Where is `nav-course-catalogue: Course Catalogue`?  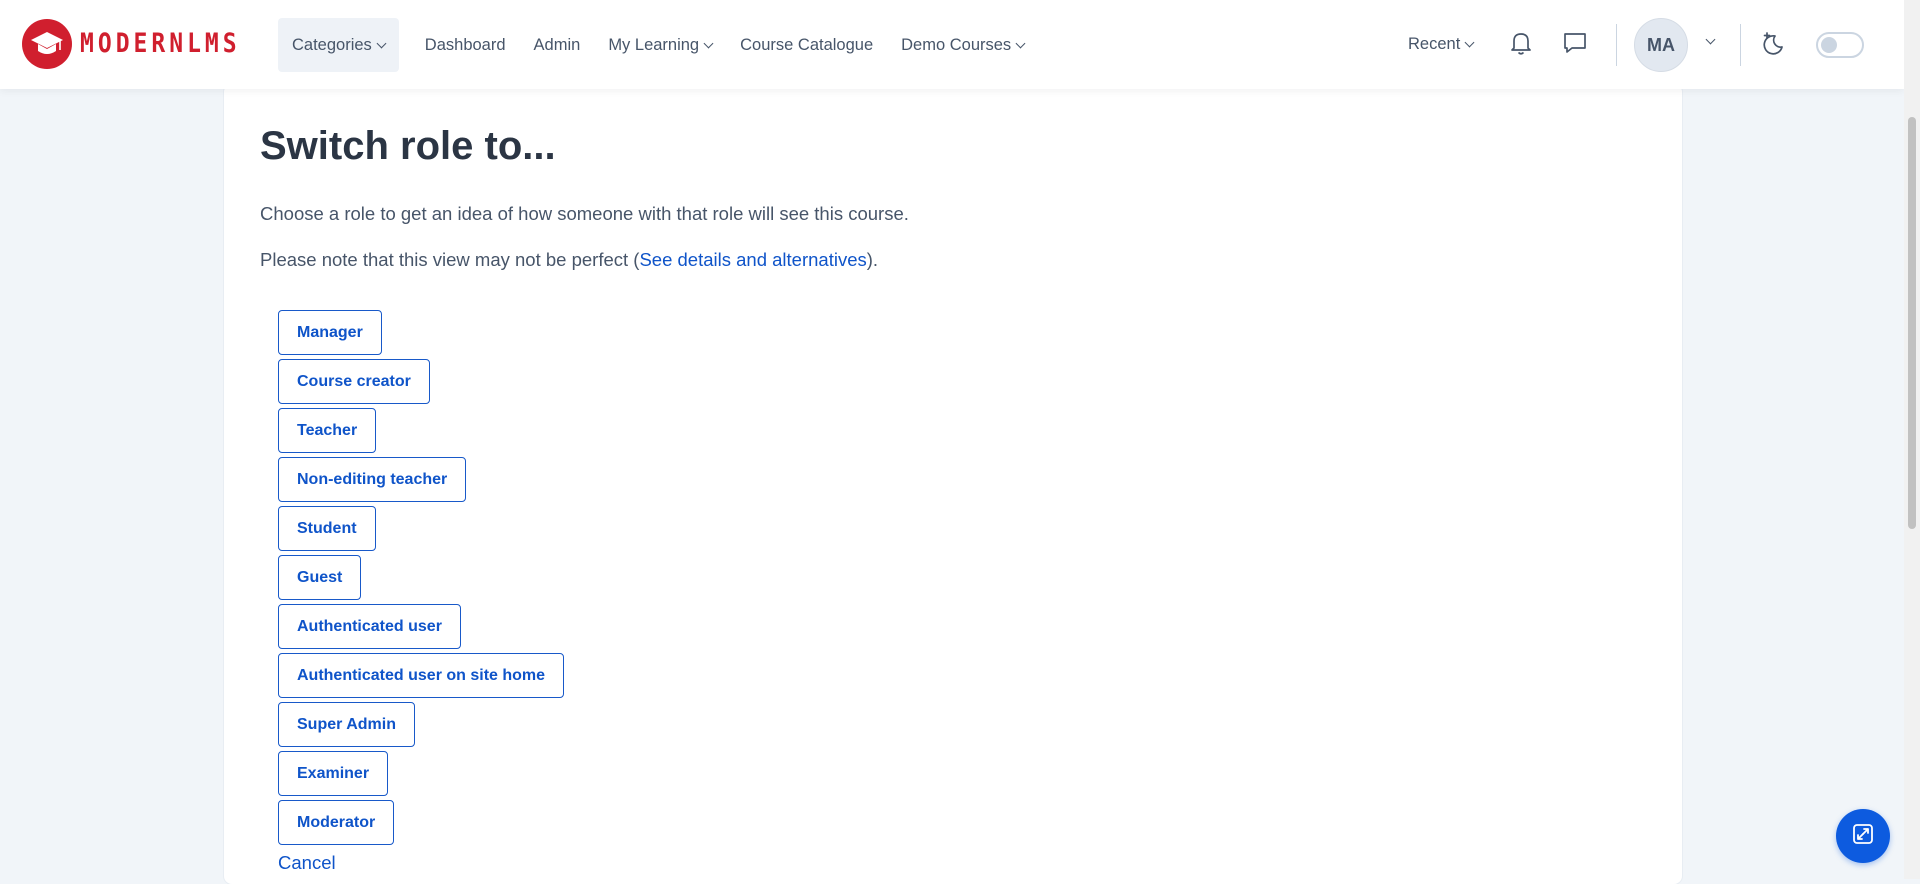 nav-course-catalogue: Course Catalogue is located at coordinates (806, 45).